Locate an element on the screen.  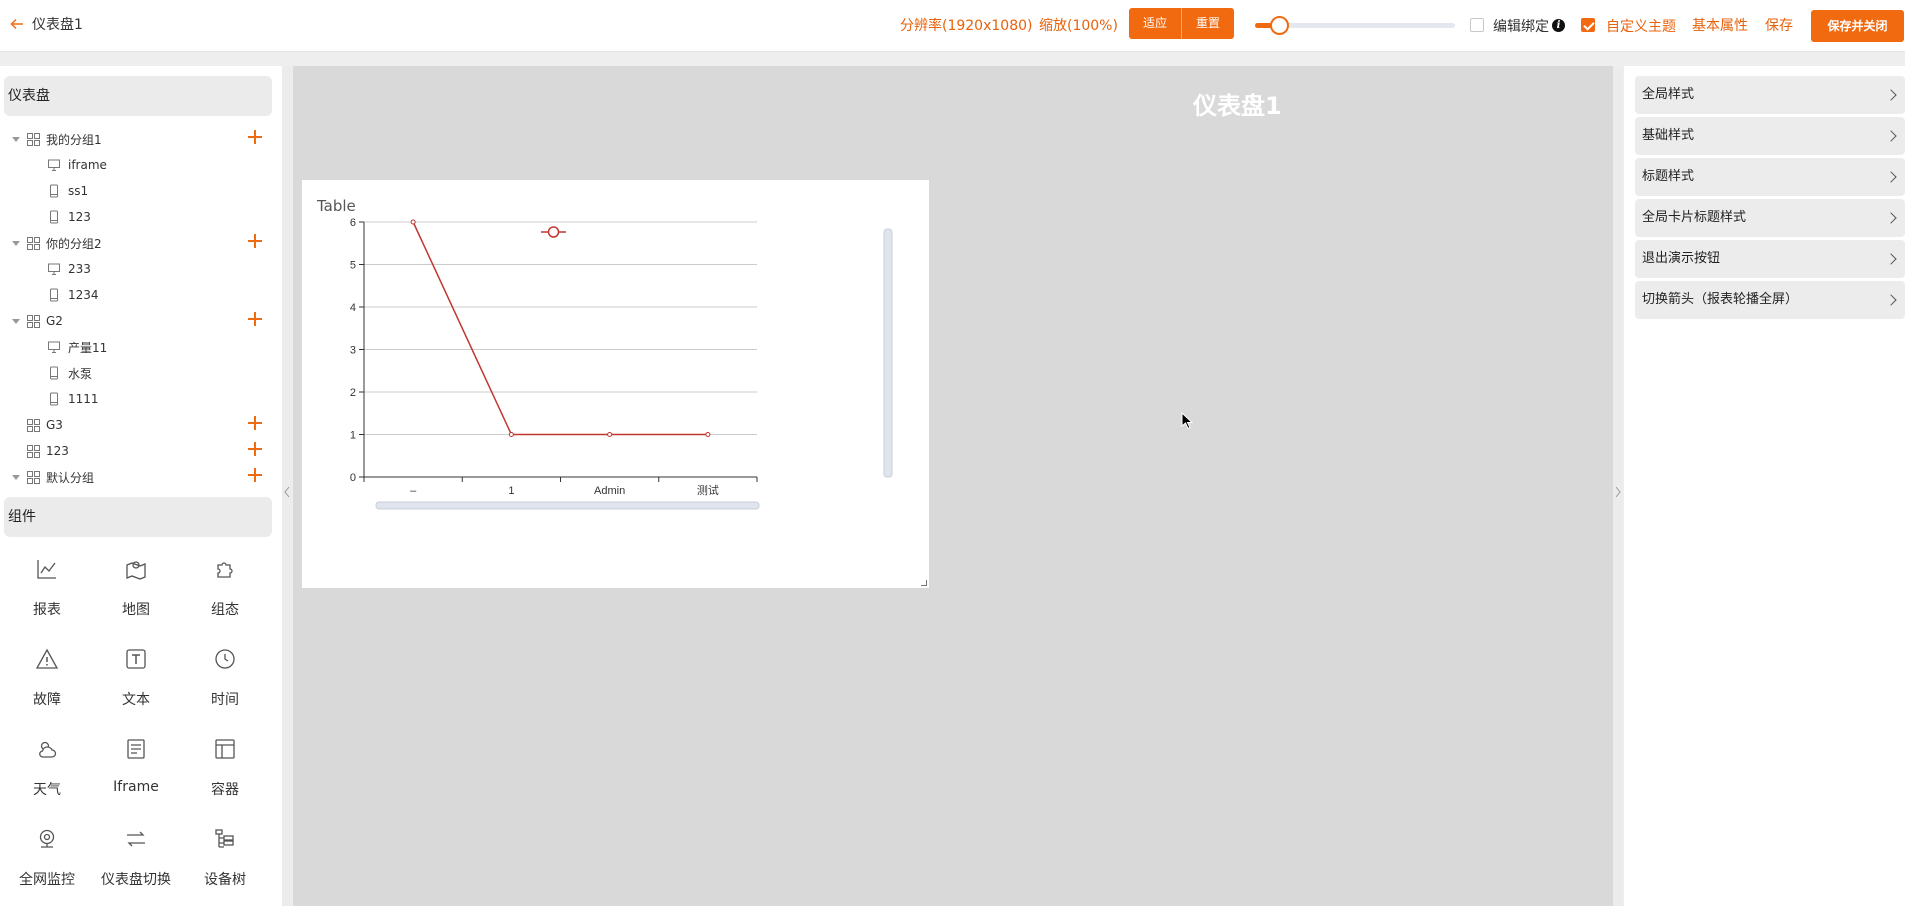
legend-marker is located at coordinates (553, 232).